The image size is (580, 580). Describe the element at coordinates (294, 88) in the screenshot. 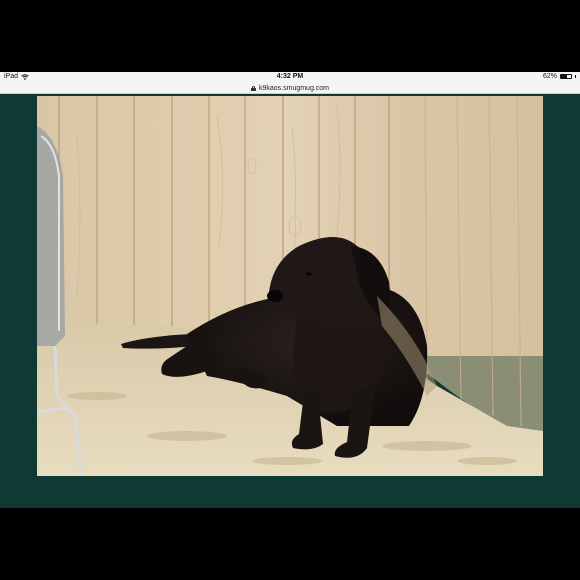

I see `url-text: k9kaos.smugmug.com` at that location.